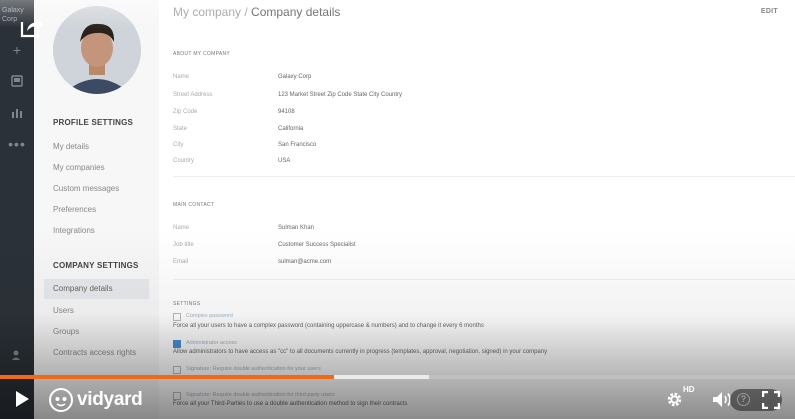 This screenshot has width=795, height=419. I want to click on about-heading: ABOUT MY COMPANY, so click(202, 54).